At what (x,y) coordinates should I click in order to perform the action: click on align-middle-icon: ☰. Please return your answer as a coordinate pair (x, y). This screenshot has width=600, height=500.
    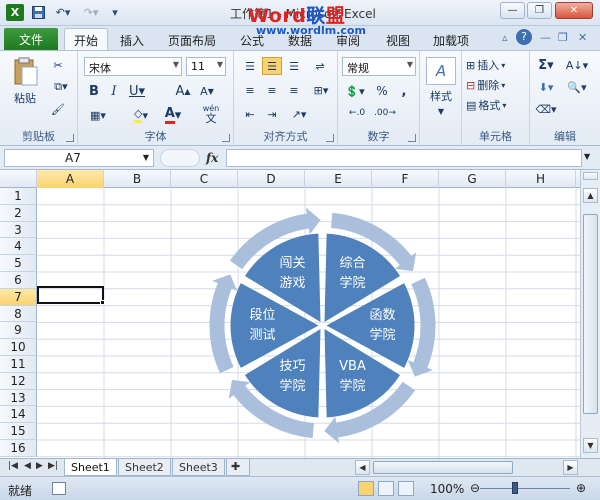
    Looking at the image, I should click on (272, 66).